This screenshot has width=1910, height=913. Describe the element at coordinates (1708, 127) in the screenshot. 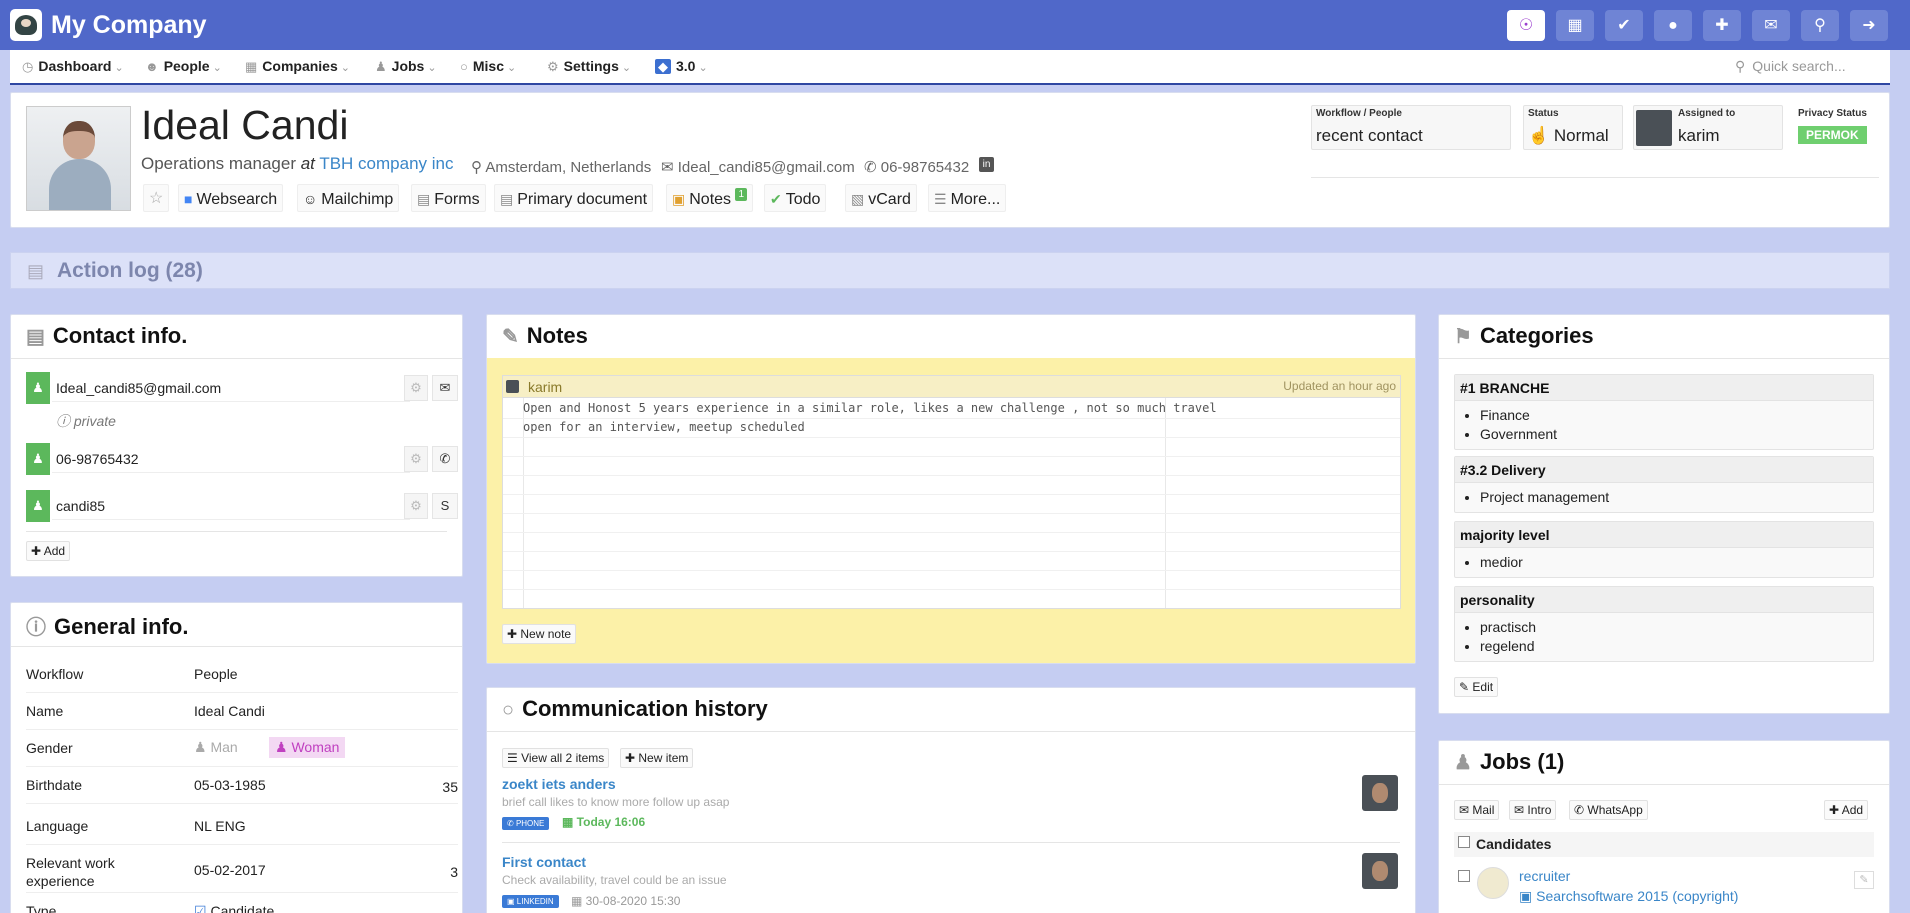

I see `assigned-field: Assigned to karim` at that location.